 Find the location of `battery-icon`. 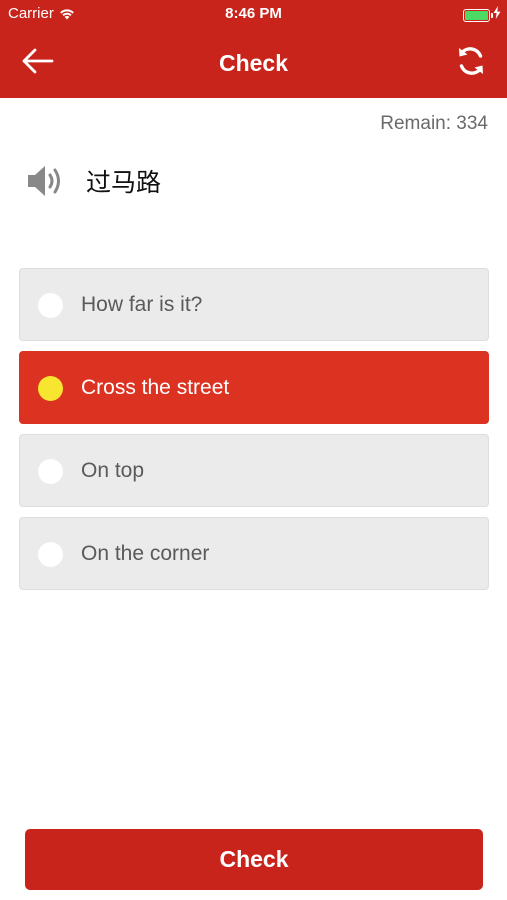

battery-icon is located at coordinates (478, 15).